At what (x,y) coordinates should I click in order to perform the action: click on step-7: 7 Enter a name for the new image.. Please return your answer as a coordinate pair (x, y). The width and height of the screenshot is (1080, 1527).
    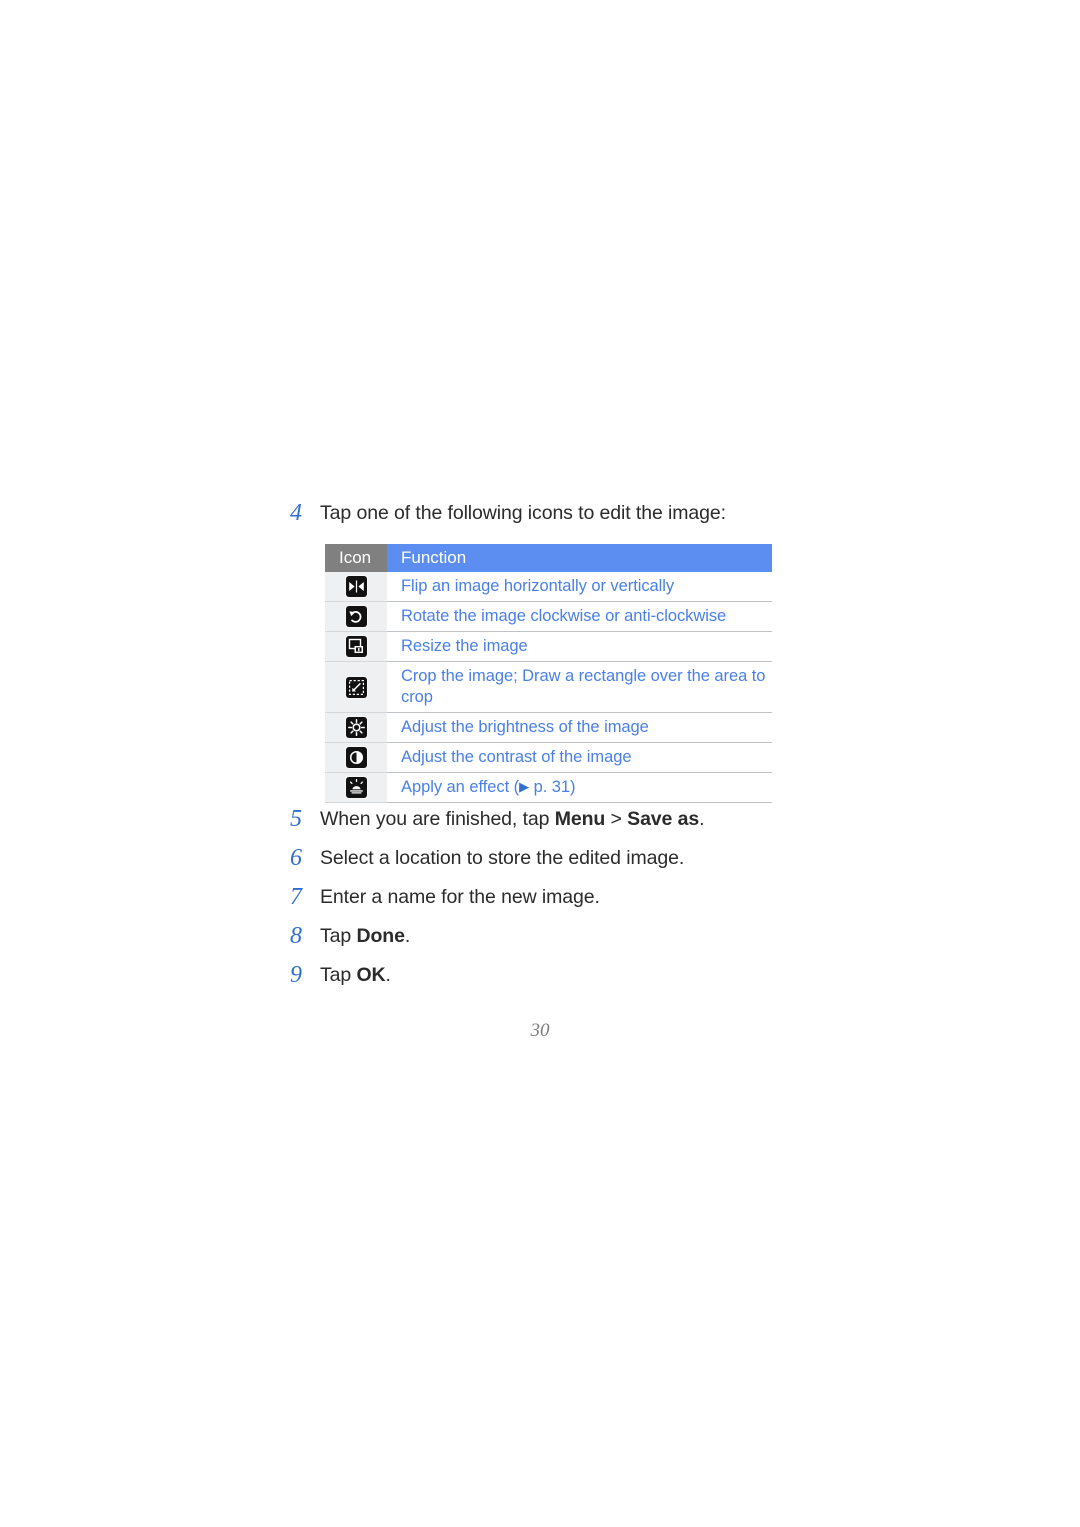
    Looking at the image, I should click on (548, 897).